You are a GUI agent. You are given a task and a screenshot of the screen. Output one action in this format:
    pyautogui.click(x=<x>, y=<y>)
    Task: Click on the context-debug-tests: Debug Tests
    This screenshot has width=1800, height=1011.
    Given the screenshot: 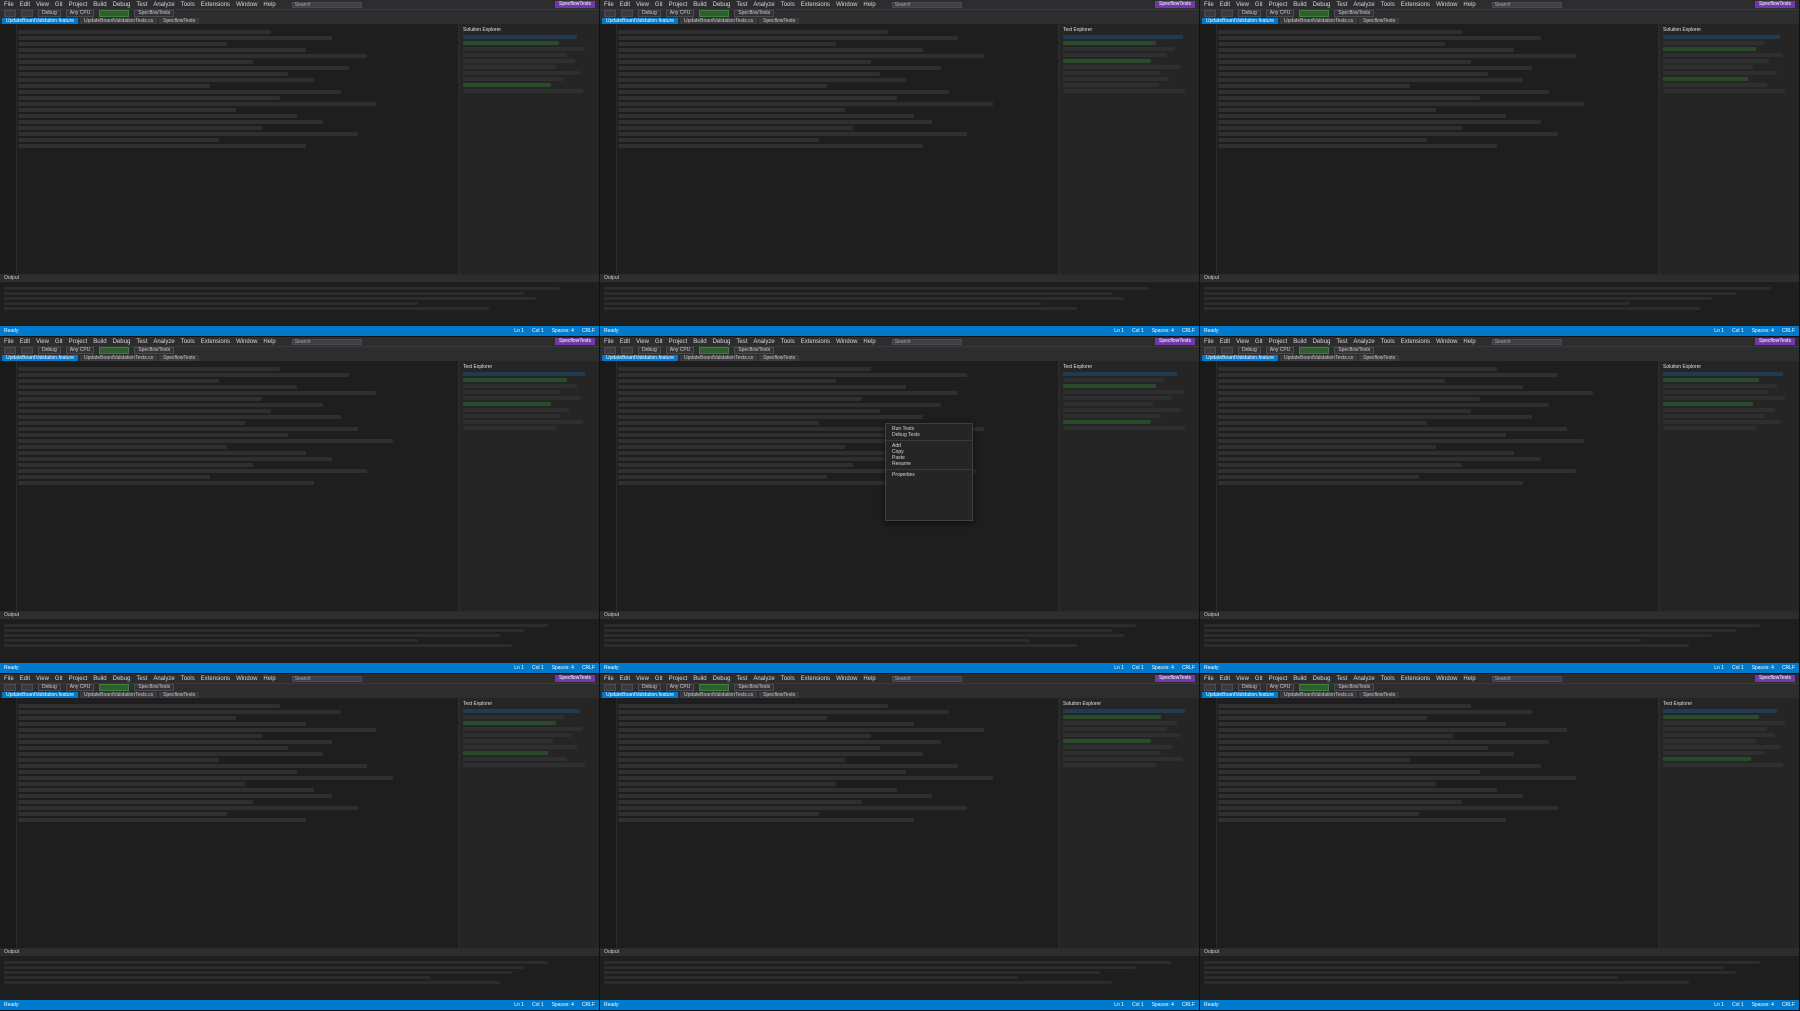 What is the action you would take?
    pyautogui.click(x=929, y=435)
    